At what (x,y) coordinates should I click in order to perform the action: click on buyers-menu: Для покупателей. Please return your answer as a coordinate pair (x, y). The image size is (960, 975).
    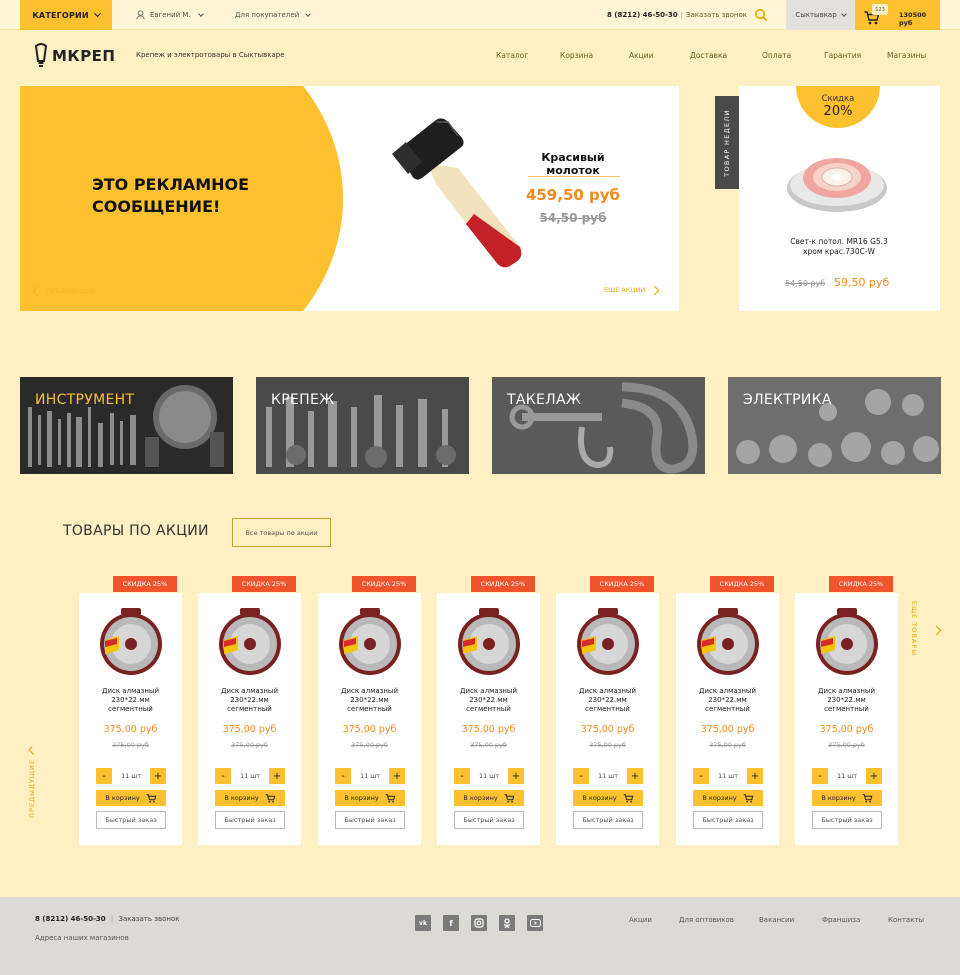
    Looking at the image, I should click on (273, 15).